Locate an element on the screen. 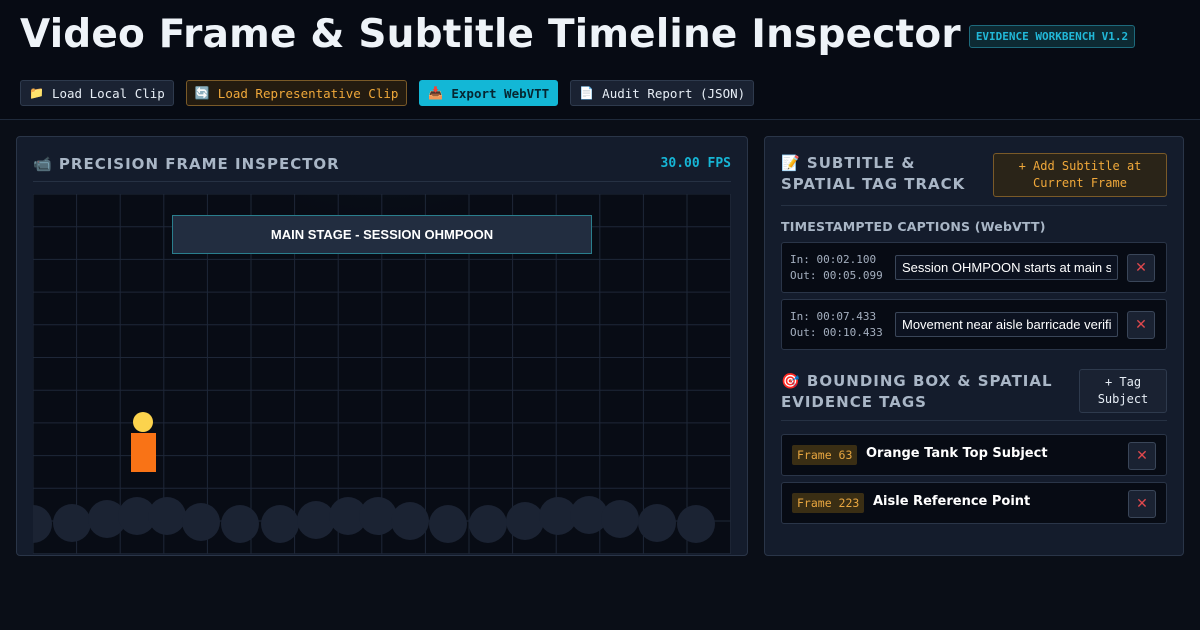 Image resolution: width=1200 pixels, height=630 pixels. caption-times: In: 00:07.433 Out: 00:10.433 is located at coordinates (836, 325).